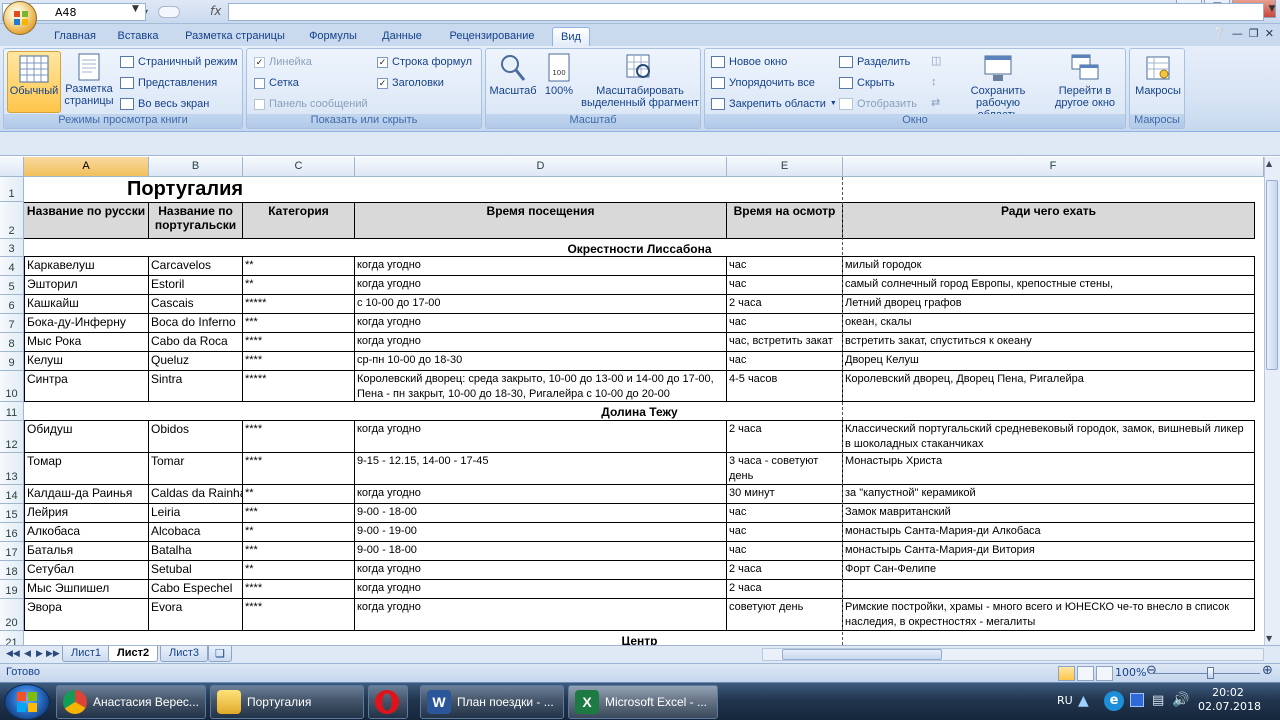 The width and height of the screenshot is (1280, 720). Describe the element at coordinates (196, 551) in the screenshot. I see `cell-name-pt: Batalha` at that location.